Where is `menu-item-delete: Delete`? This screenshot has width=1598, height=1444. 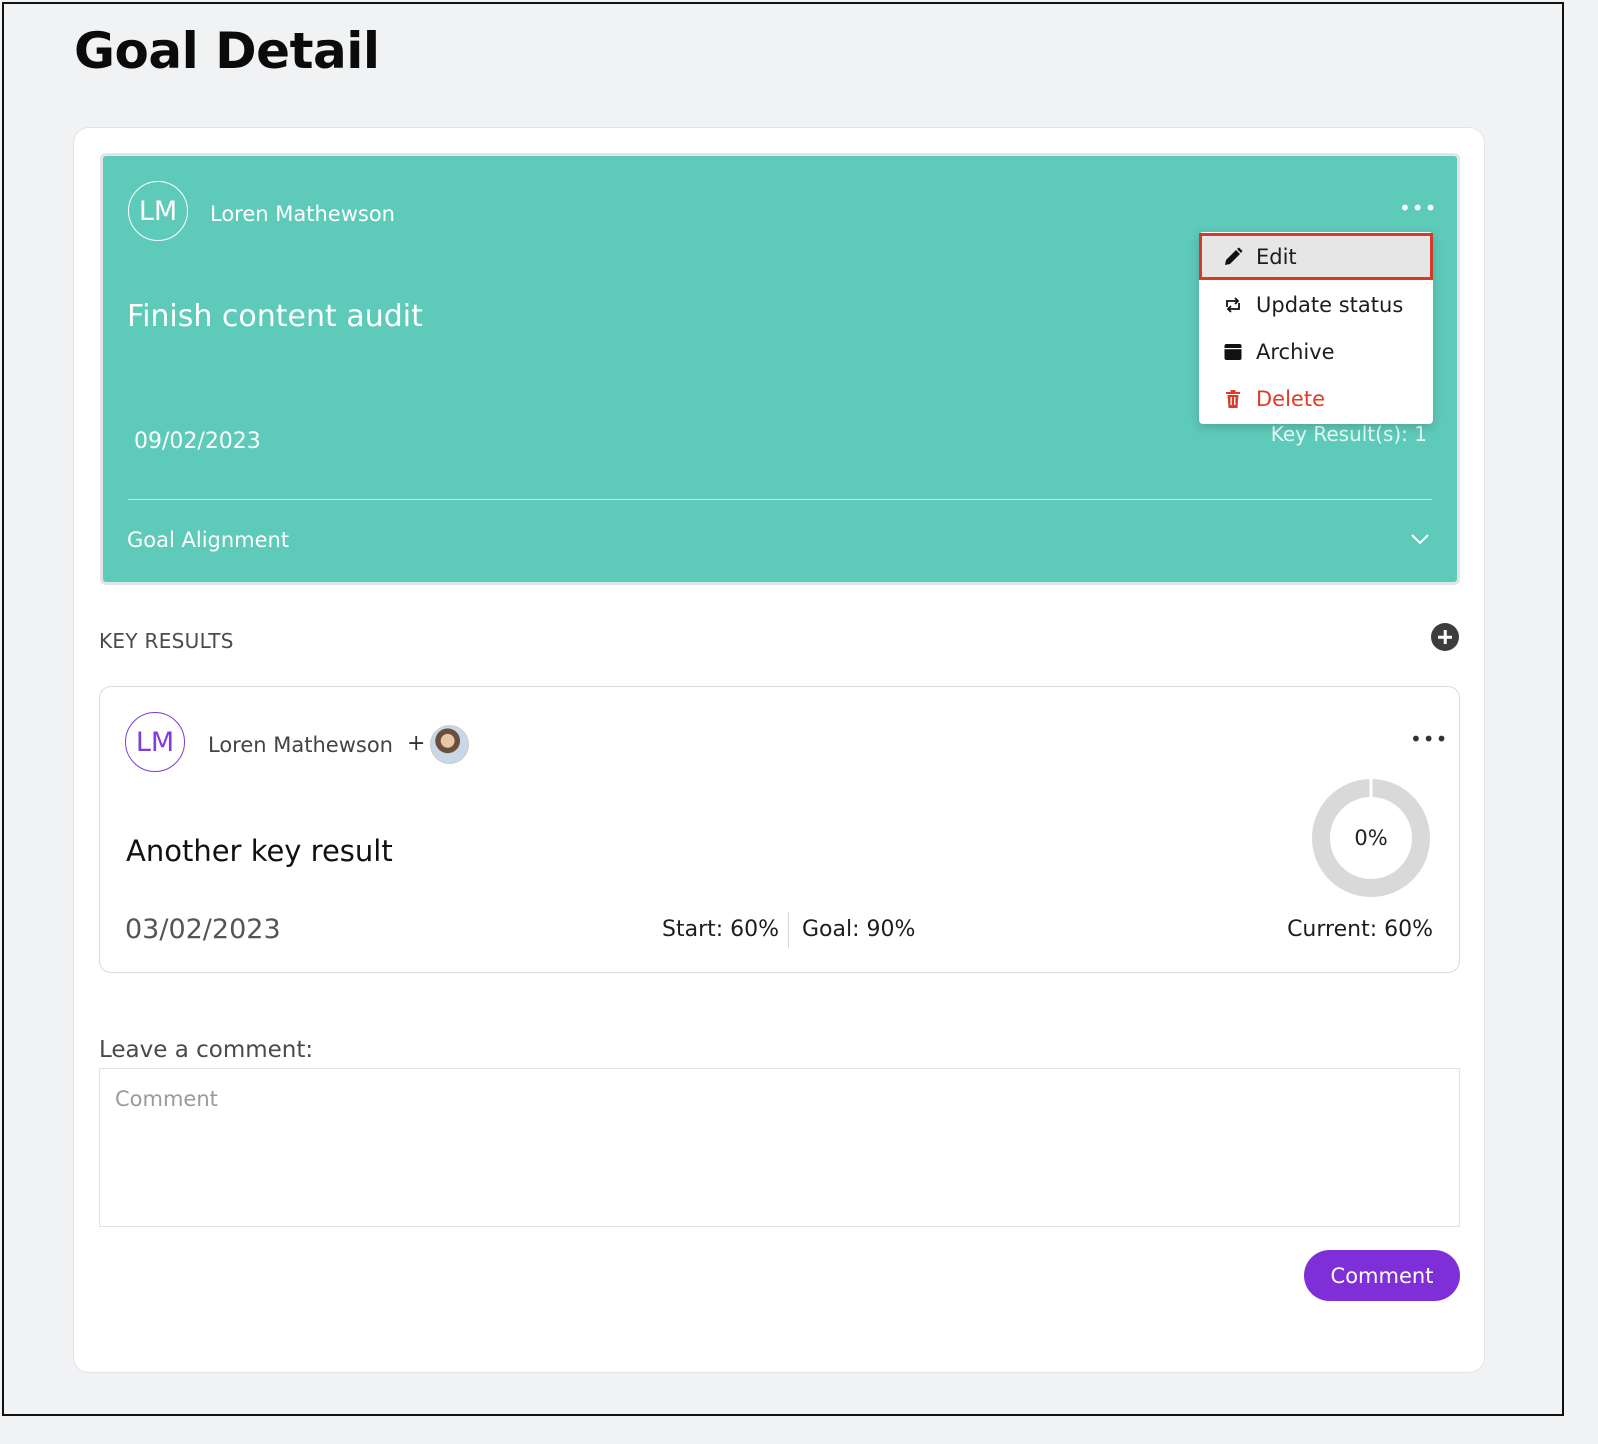
menu-item-delete: Delete is located at coordinates (1316, 398).